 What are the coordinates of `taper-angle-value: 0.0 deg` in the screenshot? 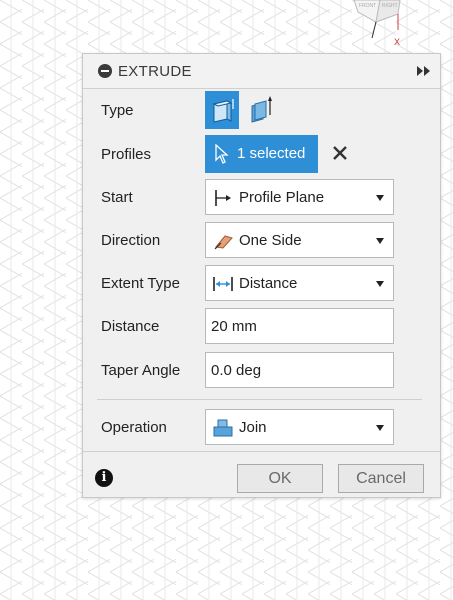 It's located at (236, 370).